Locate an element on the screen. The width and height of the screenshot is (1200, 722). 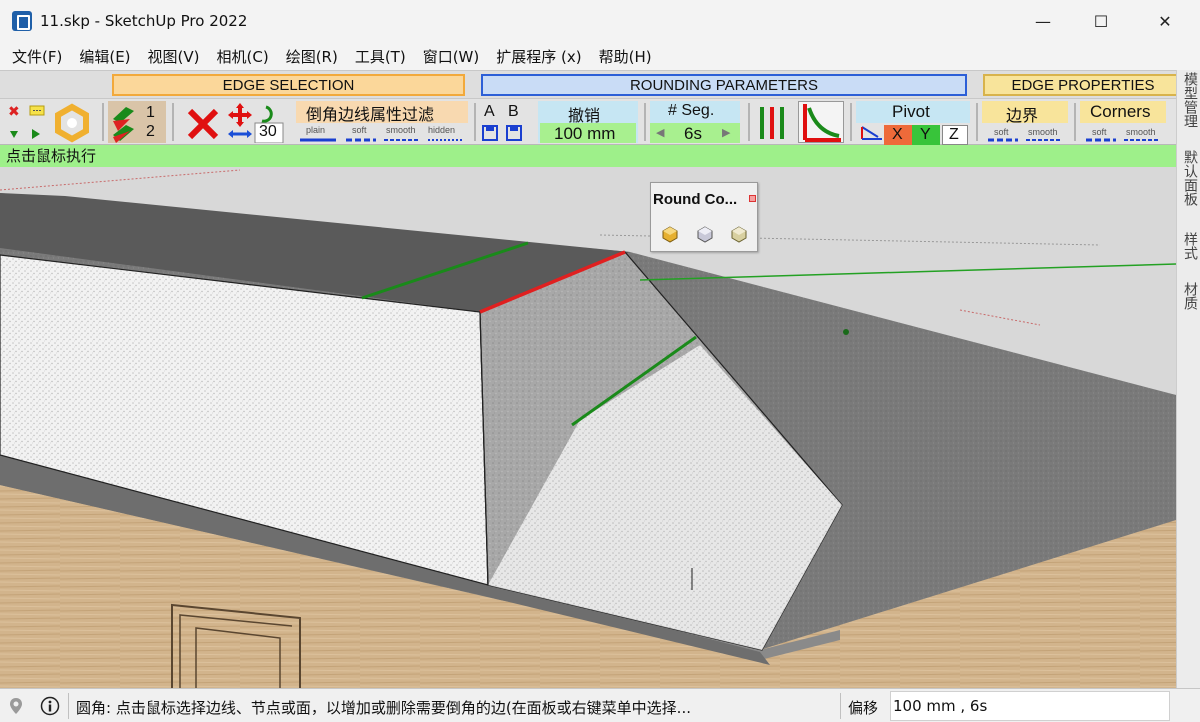
pivot-title: Pivot is located at coordinates (911, 111).